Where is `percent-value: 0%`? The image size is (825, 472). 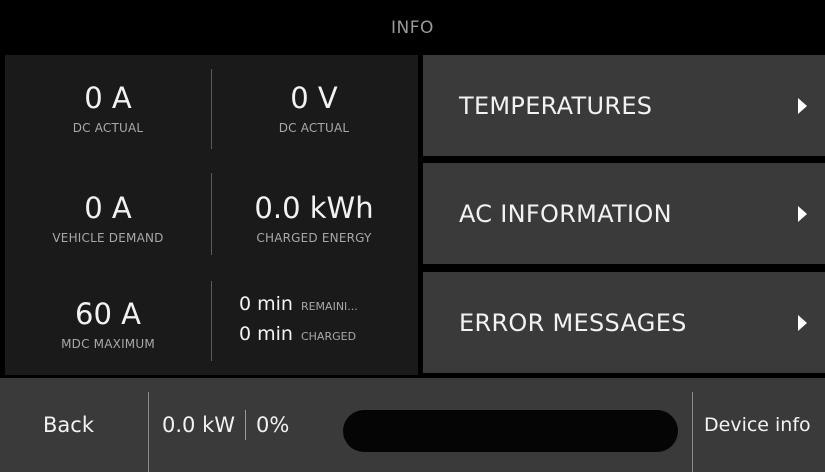 percent-value: 0% is located at coordinates (273, 425).